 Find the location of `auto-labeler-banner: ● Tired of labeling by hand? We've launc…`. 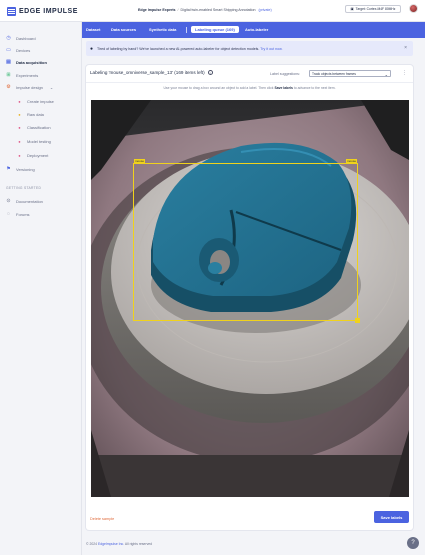

auto-labeler-banner: ● Tired of labeling by hand? We've launc… is located at coordinates (249, 48).